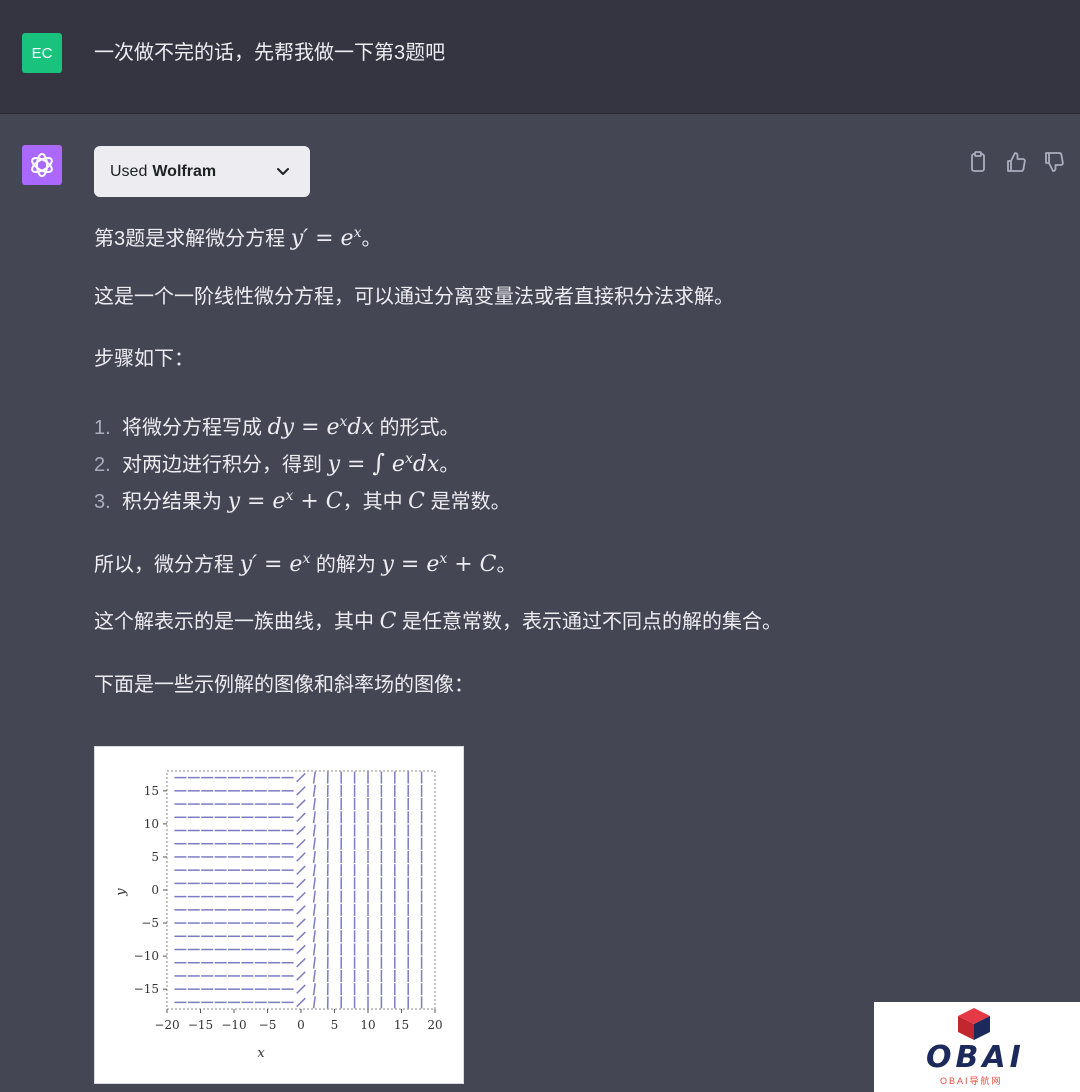  Describe the element at coordinates (975, 1057) in the screenshot. I see `watermark-title: OBAI` at that location.